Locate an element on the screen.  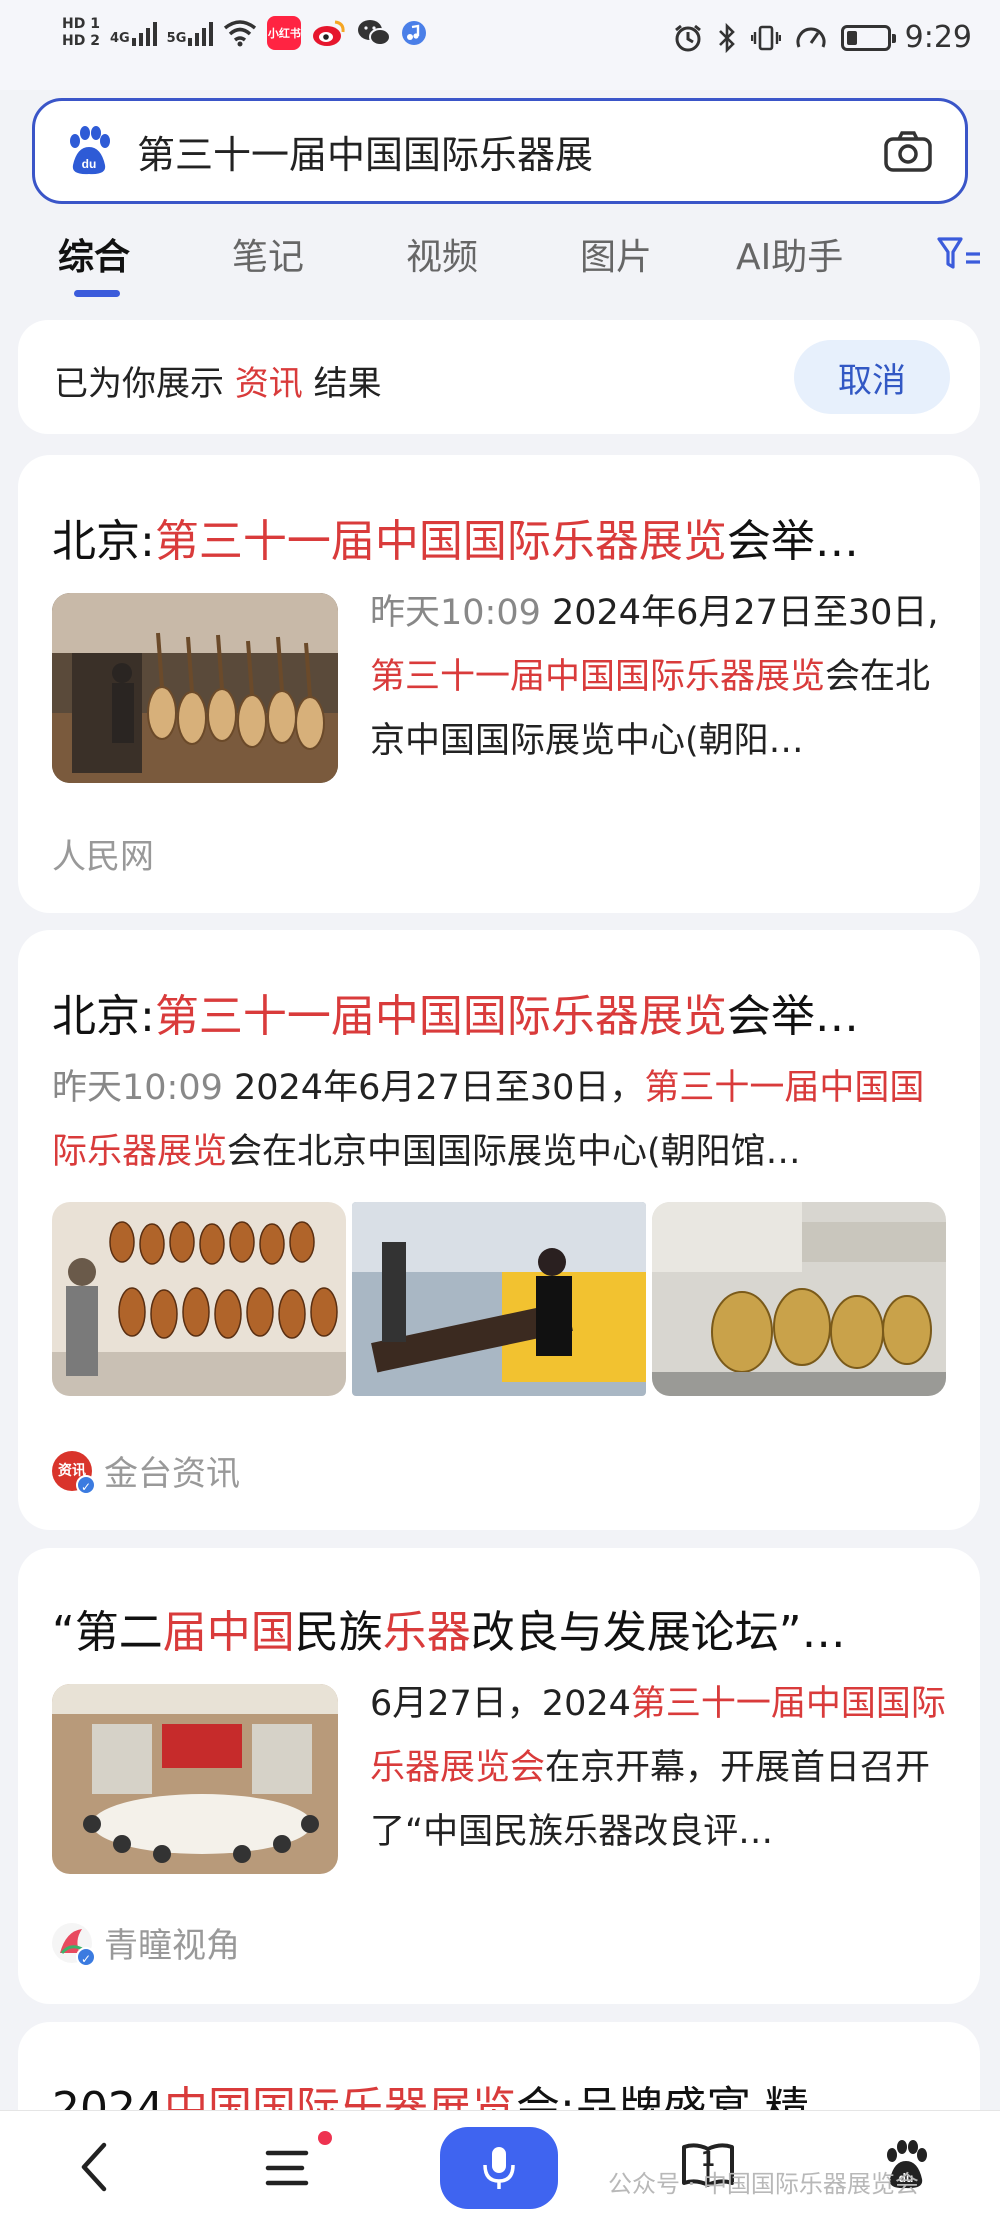
vibrate-icon is located at coordinates (765, 37).